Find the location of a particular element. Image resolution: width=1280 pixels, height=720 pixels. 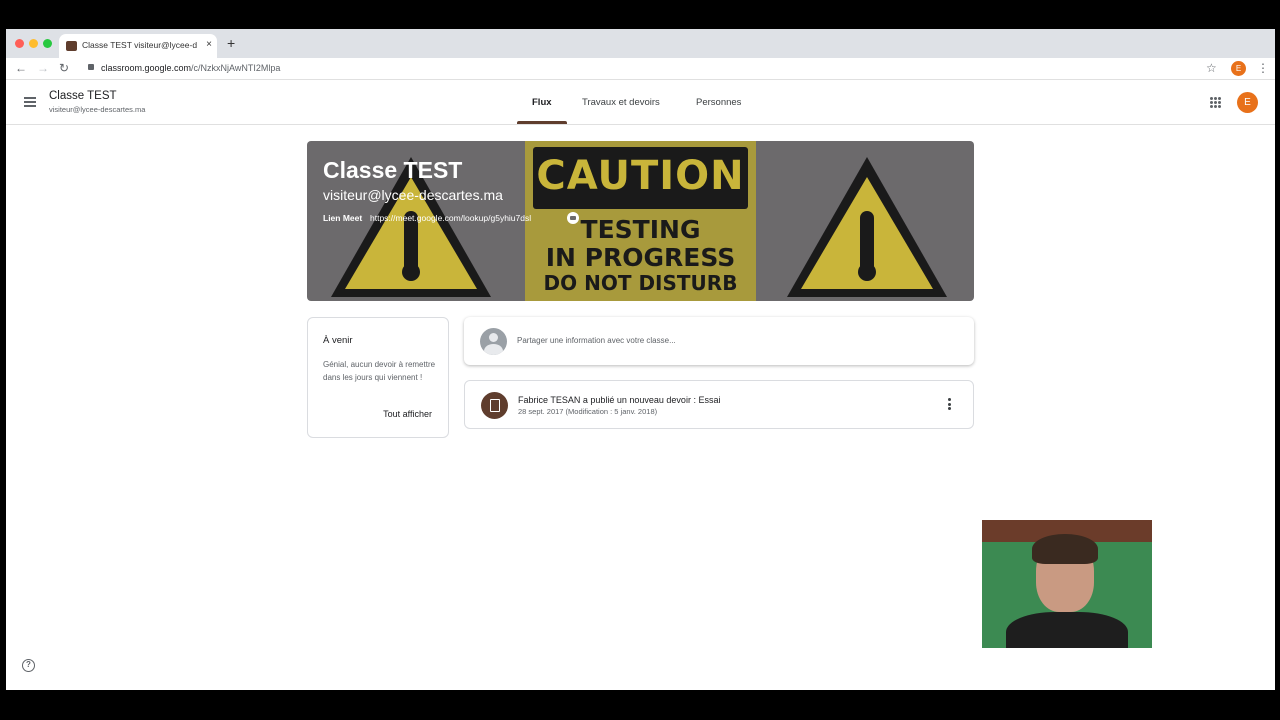

url-path: /c/NzkxNjAwNTI2Mlpa is located at coordinates (236, 68).